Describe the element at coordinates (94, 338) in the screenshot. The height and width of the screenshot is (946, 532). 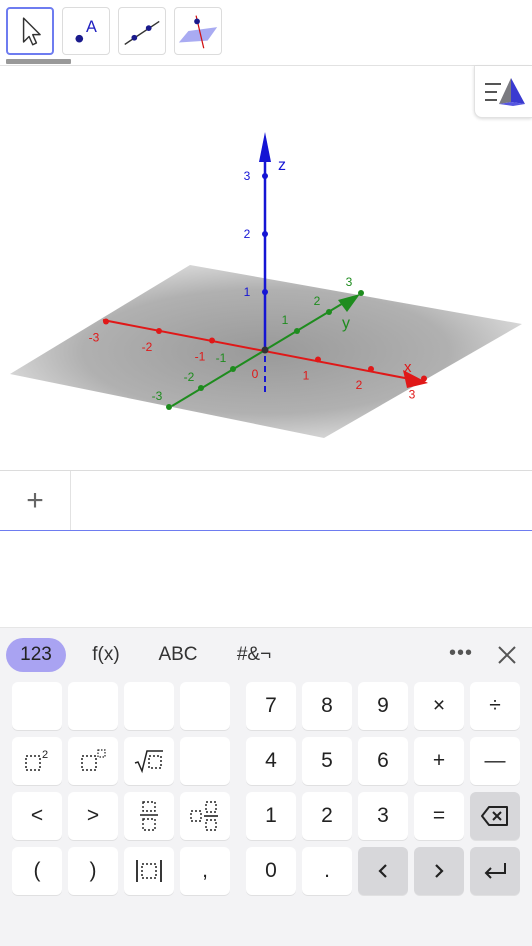
I see `x-axis-tick-label: -3` at that location.